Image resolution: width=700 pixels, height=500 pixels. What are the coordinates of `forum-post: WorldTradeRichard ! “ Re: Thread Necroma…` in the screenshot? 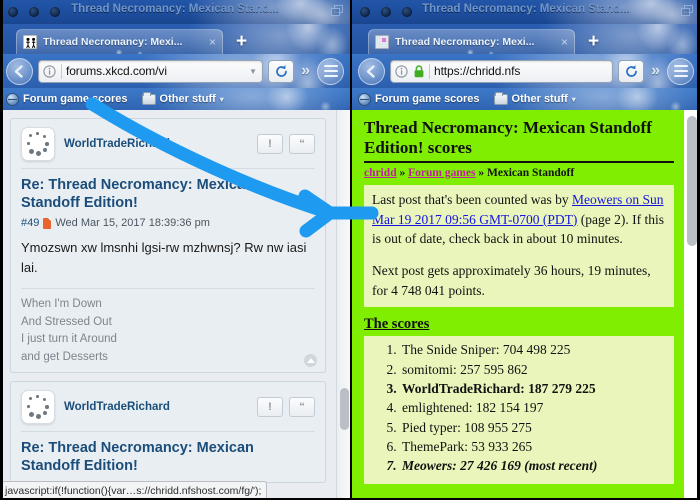 It's located at (168, 432).